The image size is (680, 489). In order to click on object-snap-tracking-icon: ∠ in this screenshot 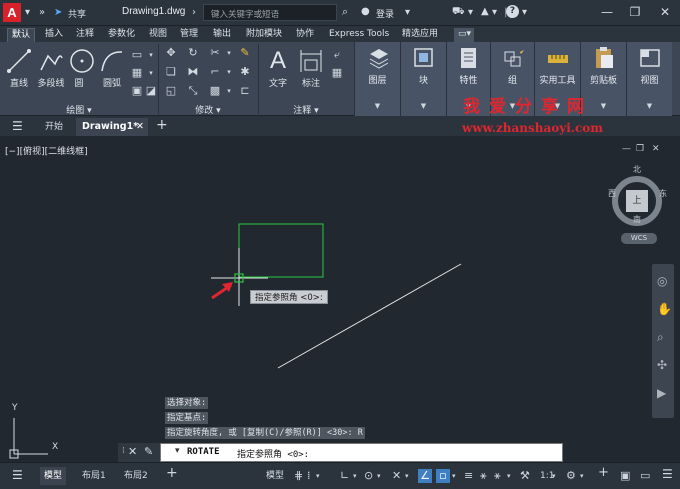, I will do `click(425, 476)`.